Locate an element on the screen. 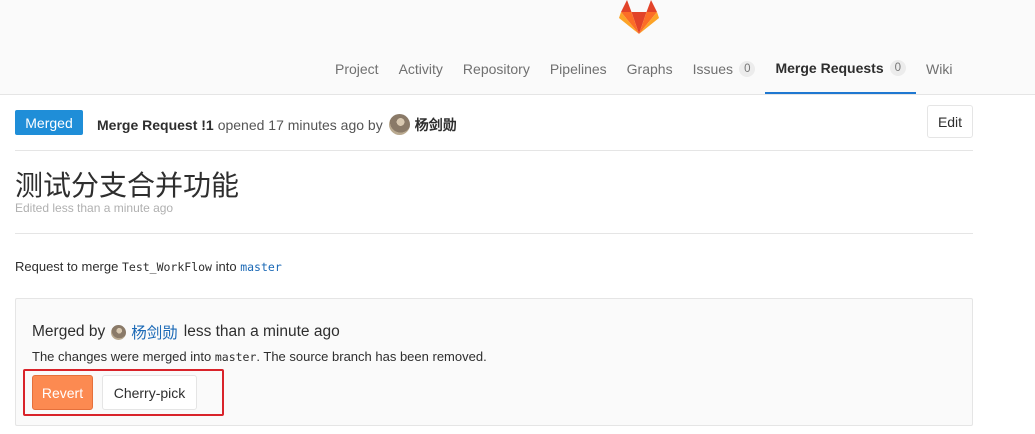 The height and width of the screenshot is (434, 1035). merge-requests-count-badge: 0 is located at coordinates (898, 67).